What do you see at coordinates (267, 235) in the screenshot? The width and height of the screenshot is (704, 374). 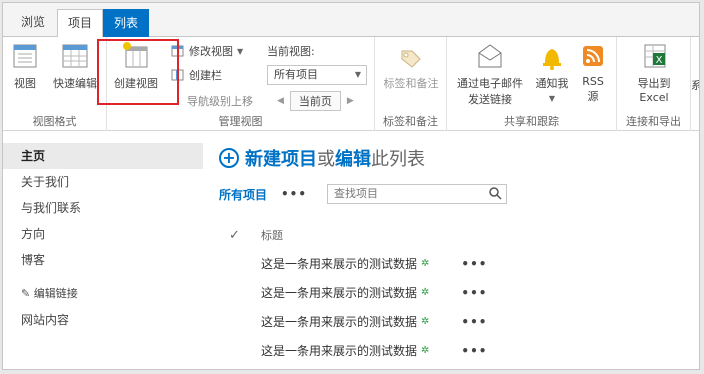 I see `column-title-header: 标题` at bounding box center [267, 235].